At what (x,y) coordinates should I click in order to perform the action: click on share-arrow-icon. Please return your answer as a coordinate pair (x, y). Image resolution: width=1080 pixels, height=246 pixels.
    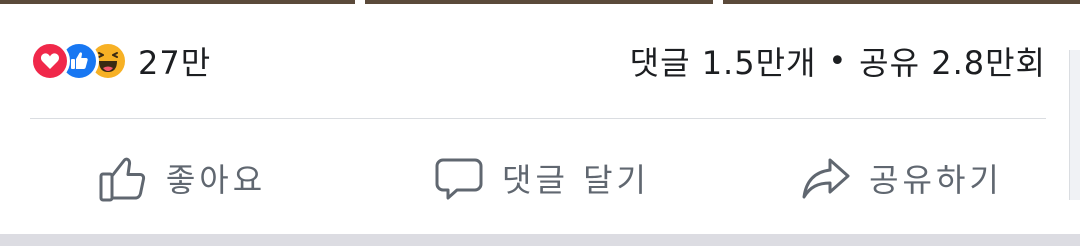
    Looking at the image, I should click on (826, 178).